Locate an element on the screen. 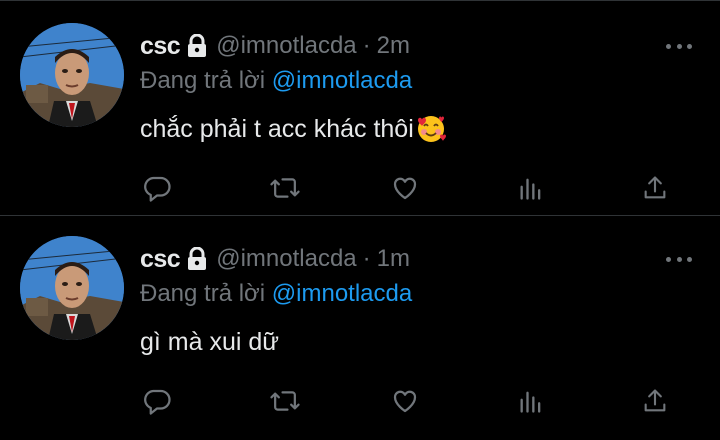  tweet-text: chắc phải t acc khác thôi is located at coordinates (294, 129).